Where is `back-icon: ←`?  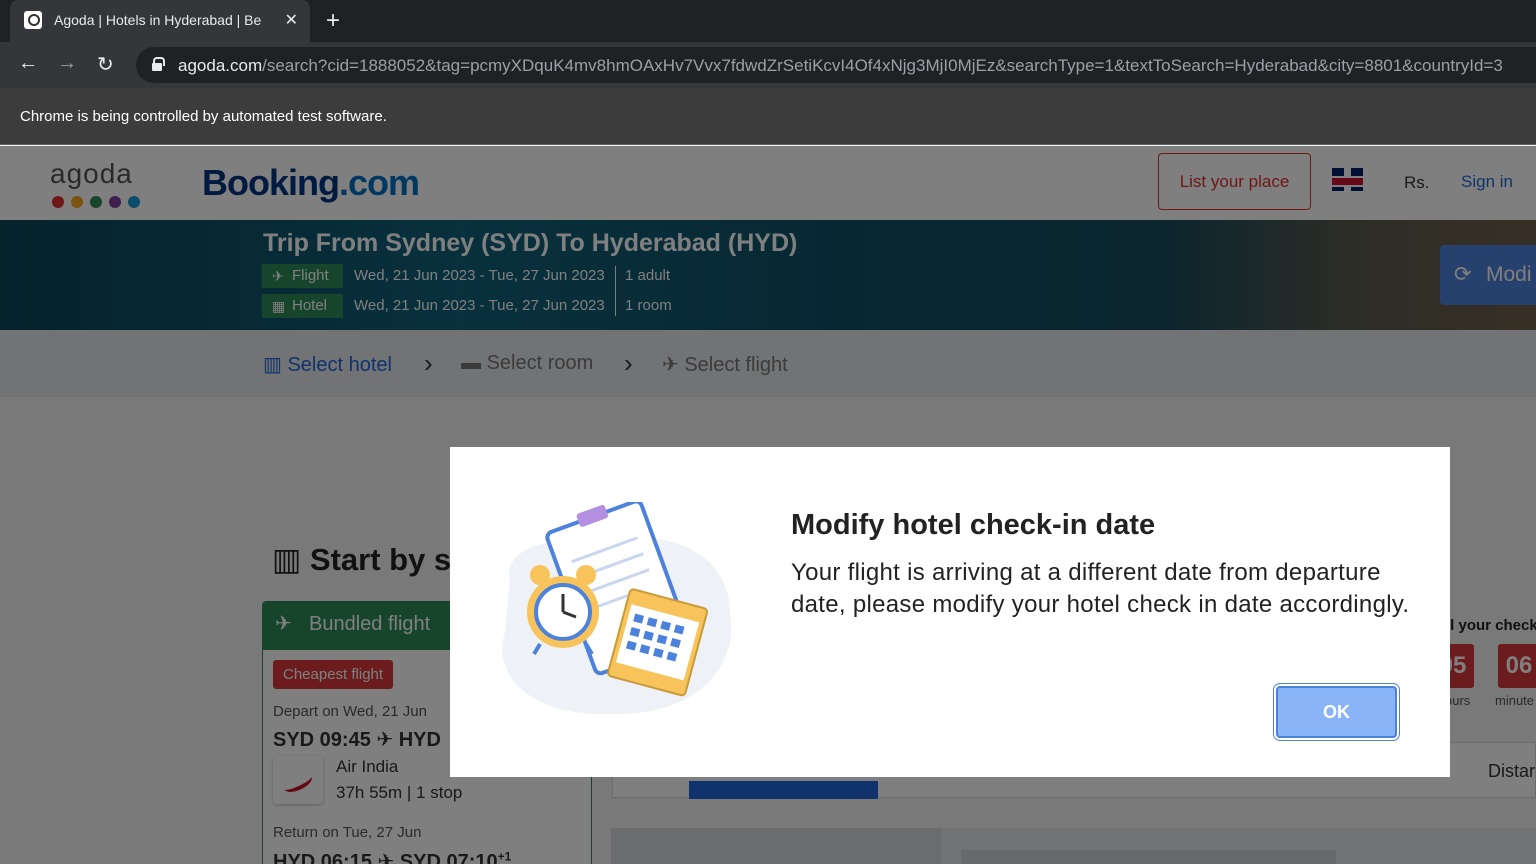 back-icon: ← is located at coordinates (28, 63).